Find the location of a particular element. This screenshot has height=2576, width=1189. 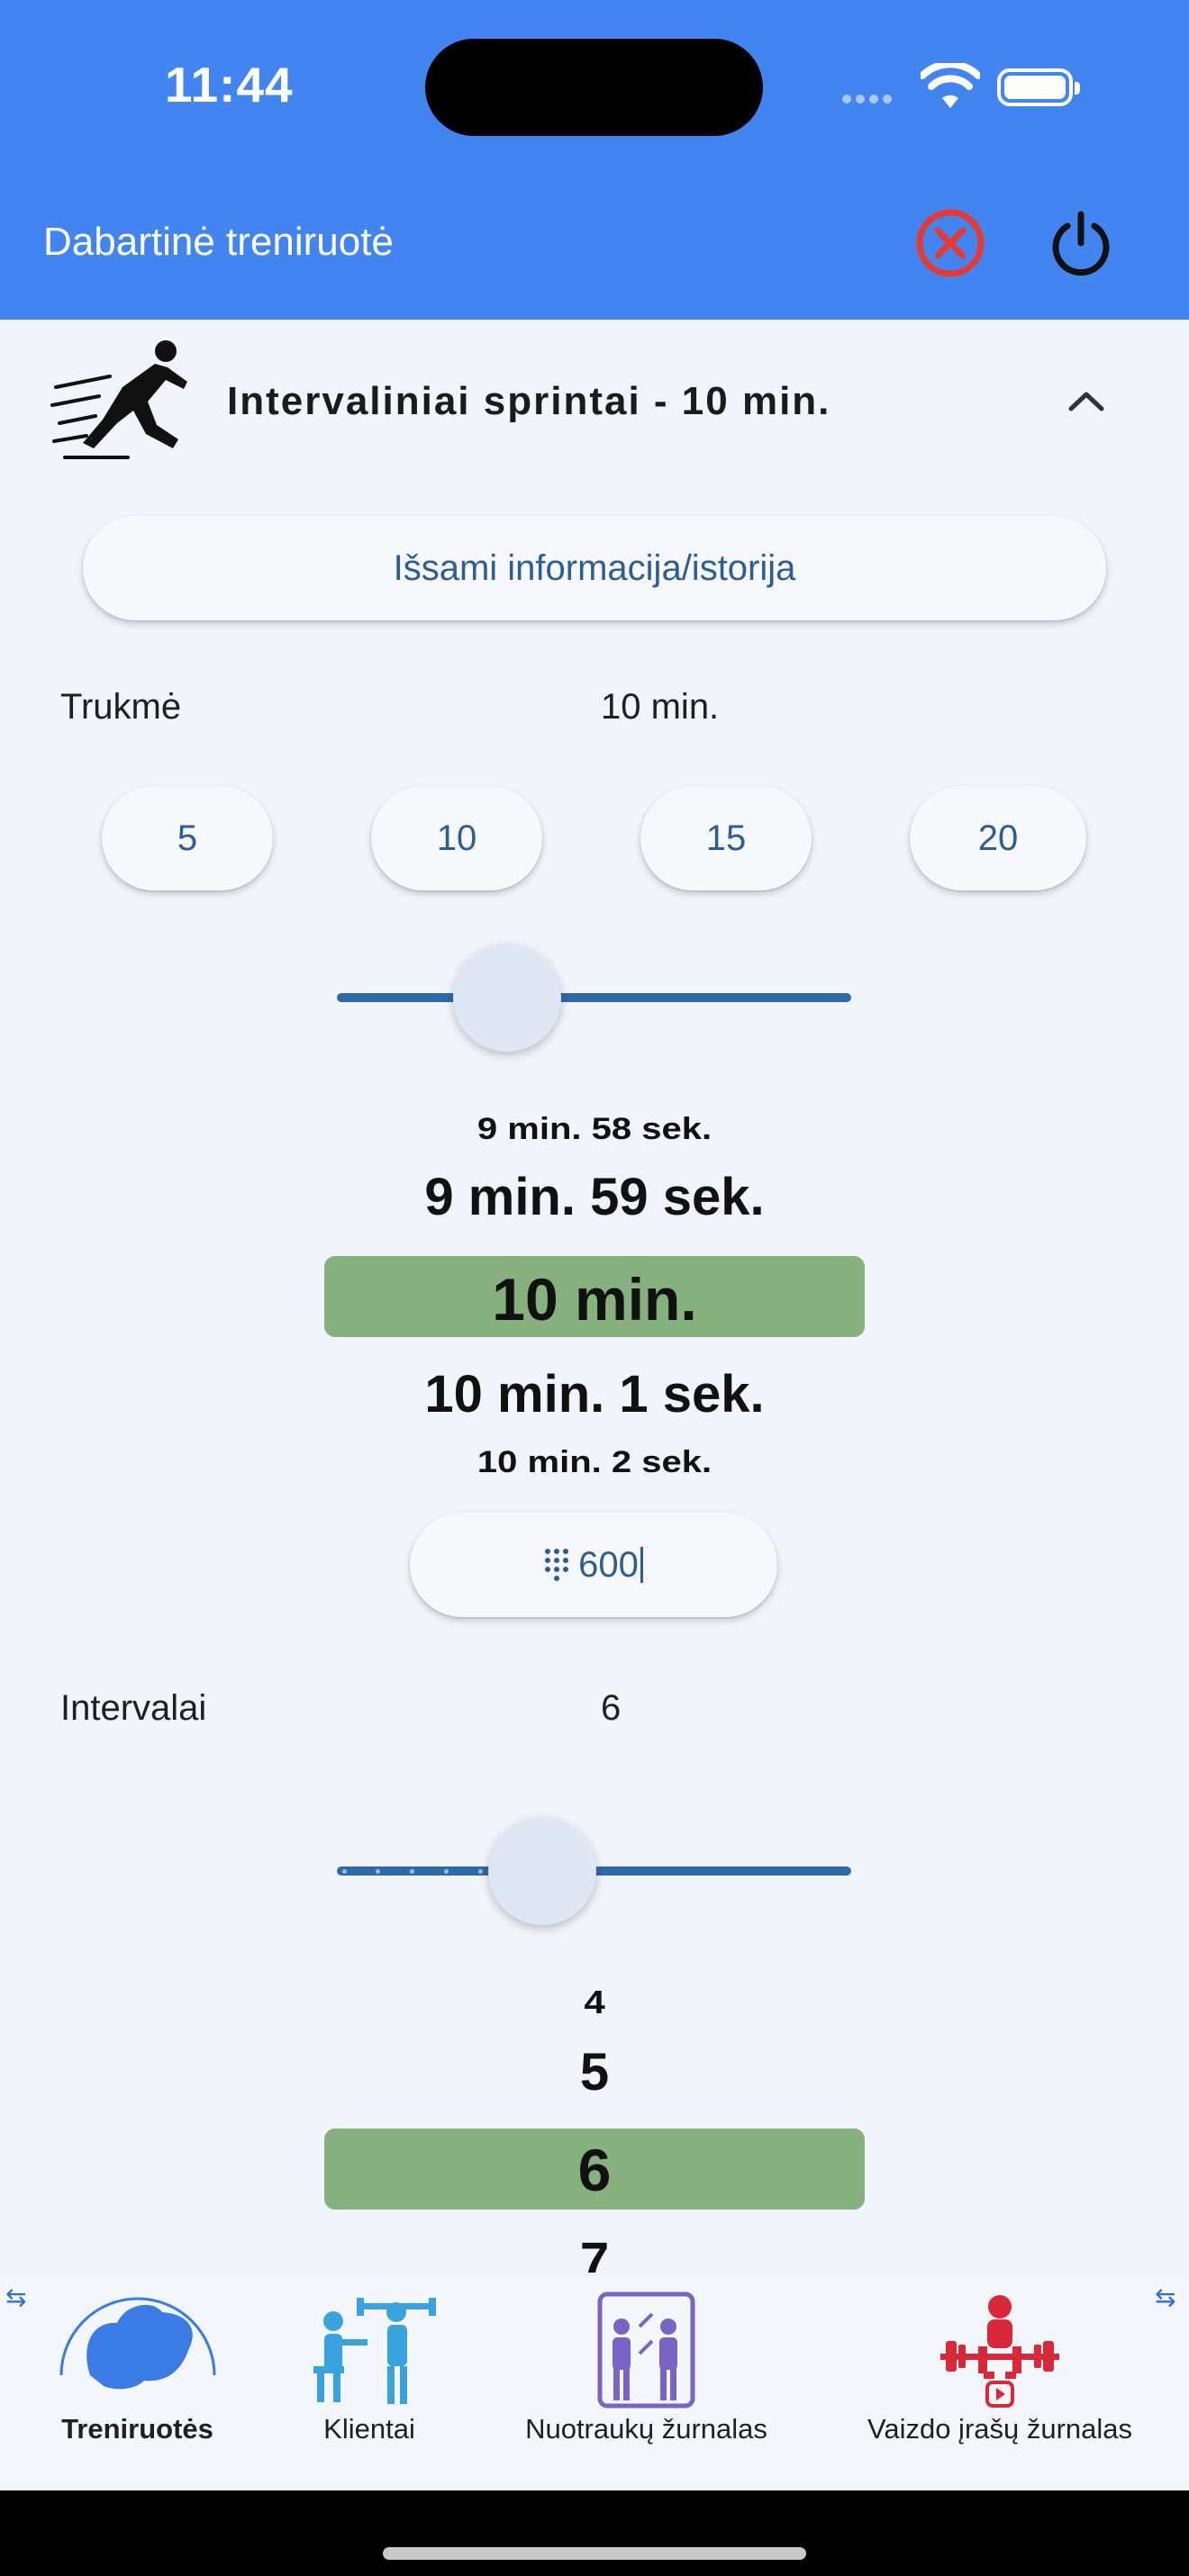

wheel-item: 4 is located at coordinates (594, 2002).